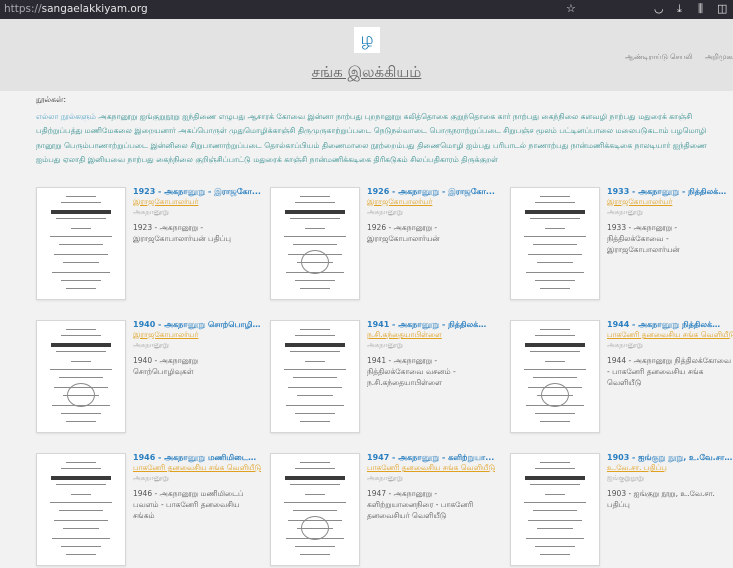 Image resolution: width=733 pixels, height=568 pixels. I want to click on tag-link: நாலடியார், so click(653, 145).